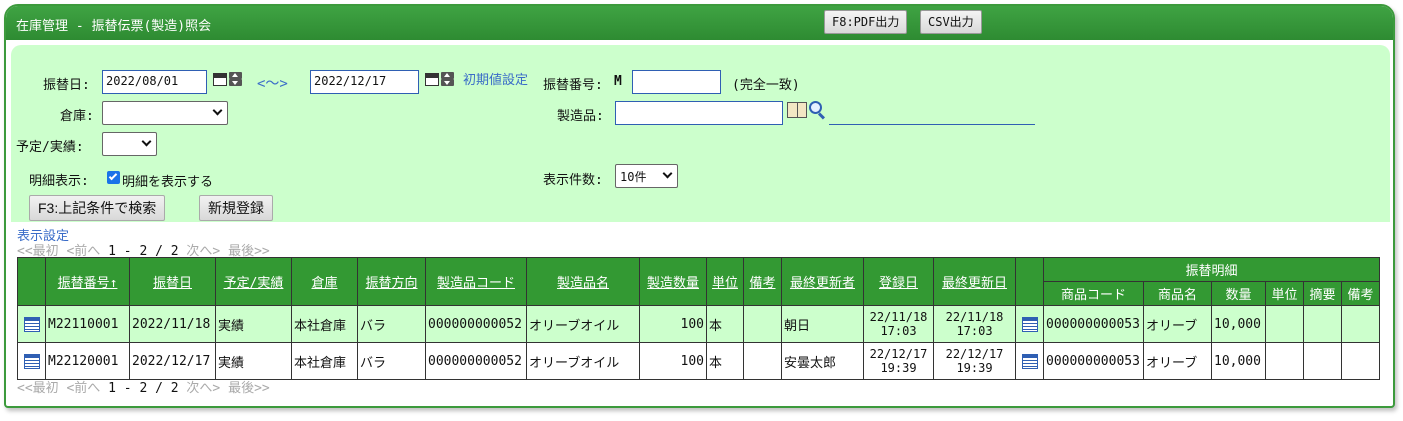 The width and height of the screenshot is (1403, 421). Describe the element at coordinates (866, 22) in the screenshot. I see `pdf-output-button: F8:PDF出力` at that location.